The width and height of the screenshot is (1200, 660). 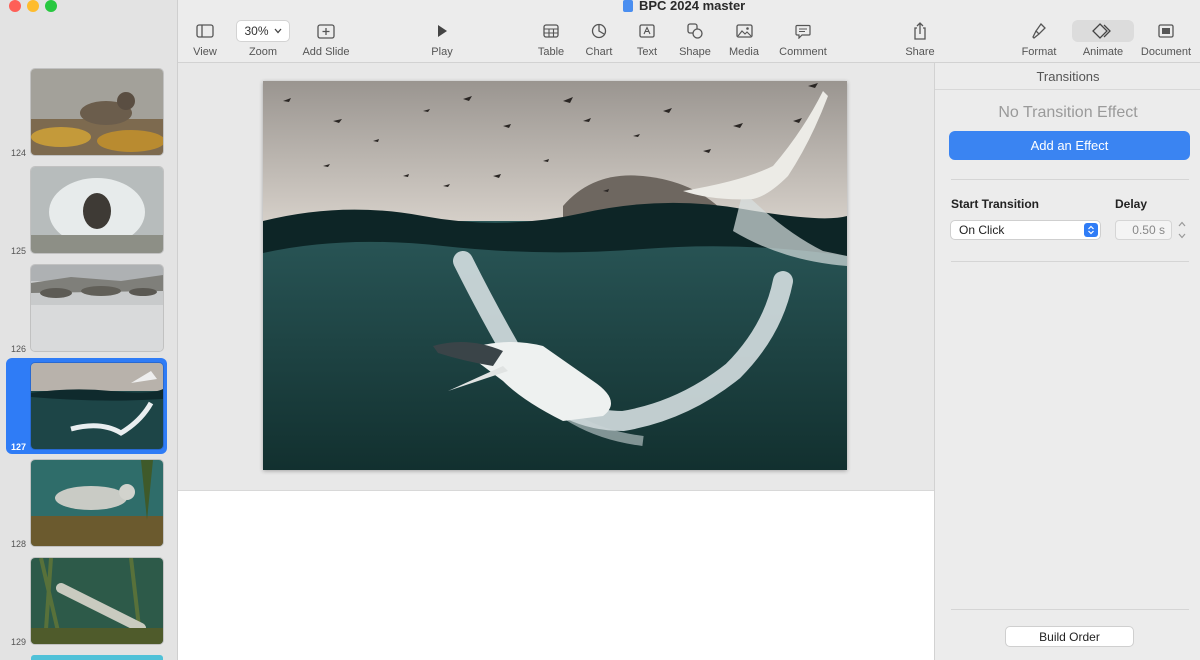 What do you see at coordinates (1131, 204) in the screenshot?
I see `delay-label: Delay` at bounding box center [1131, 204].